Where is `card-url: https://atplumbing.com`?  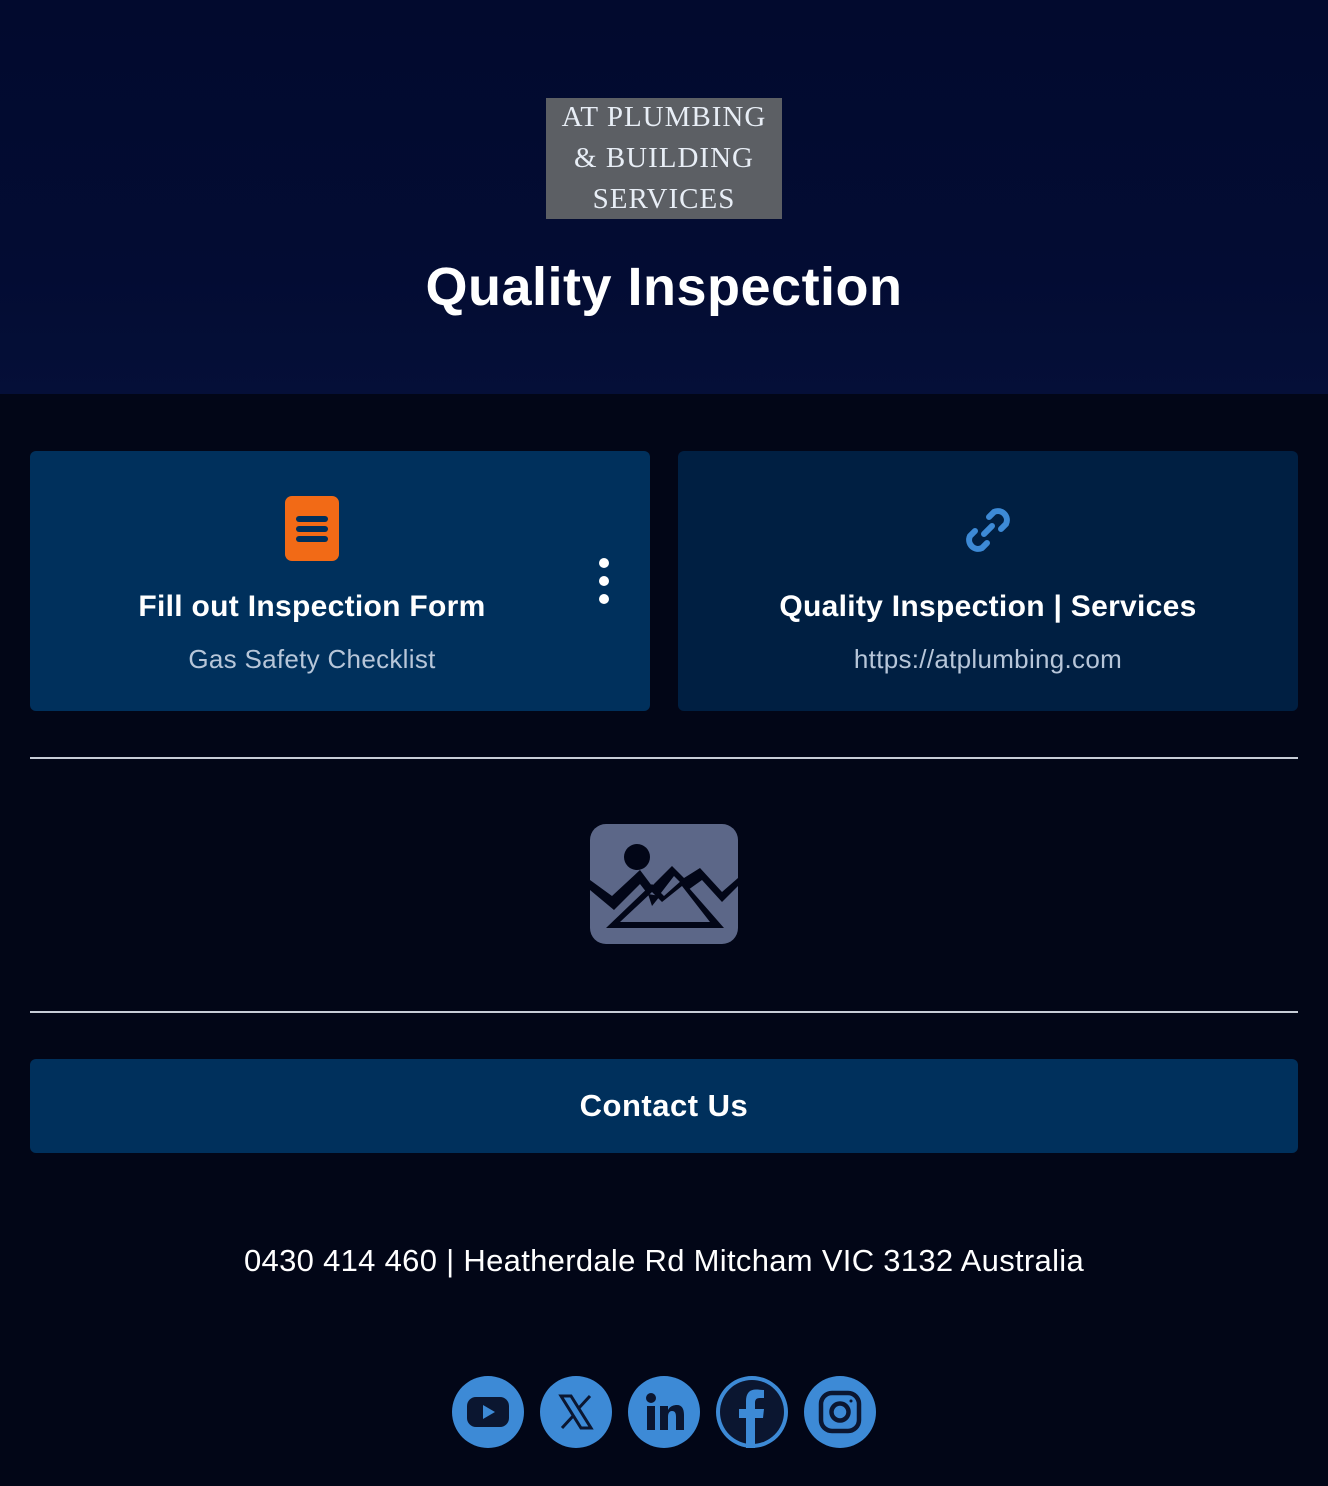 card-url: https://atplumbing.com is located at coordinates (988, 659).